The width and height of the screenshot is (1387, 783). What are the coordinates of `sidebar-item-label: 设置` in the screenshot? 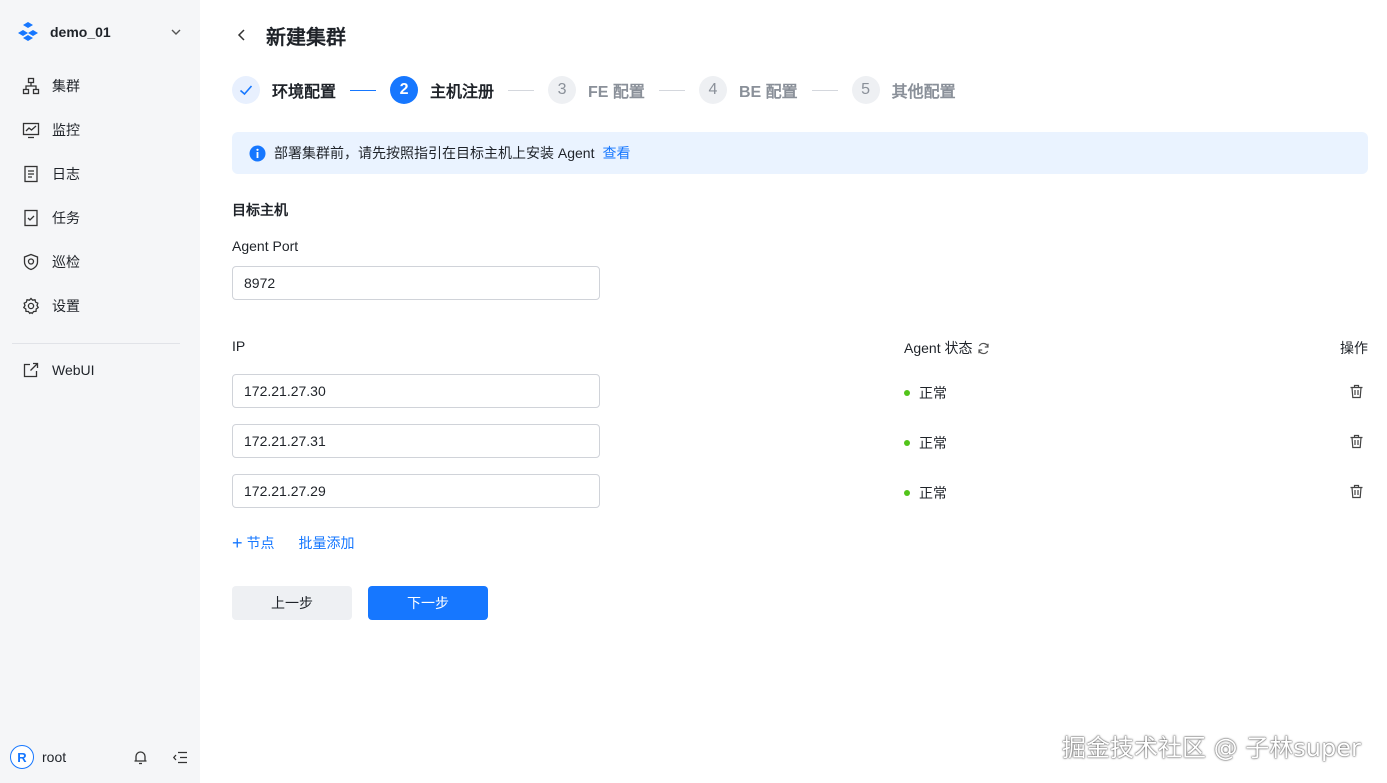 It's located at (66, 306).